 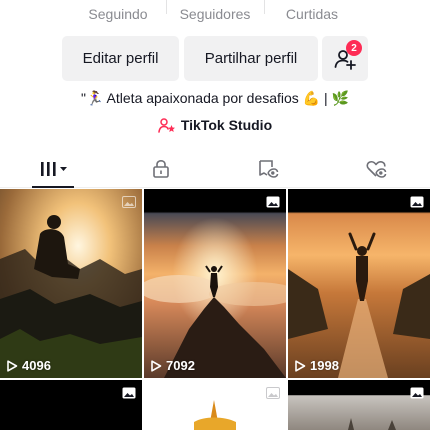 I want to click on profile-tabs, so click(x=215, y=169).